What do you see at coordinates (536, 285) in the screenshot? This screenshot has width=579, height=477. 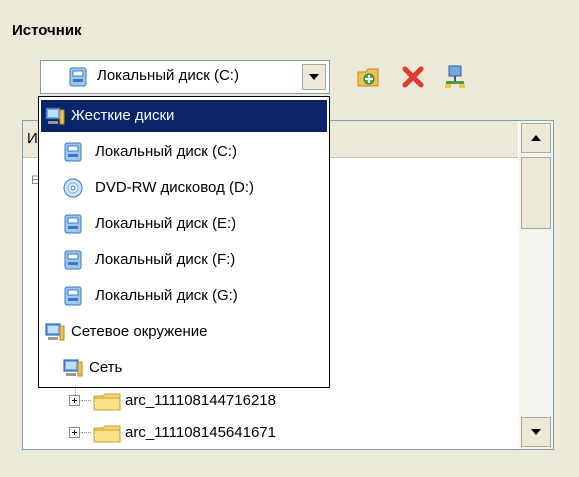 I see `vertical-scrollbar` at bounding box center [536, 285].